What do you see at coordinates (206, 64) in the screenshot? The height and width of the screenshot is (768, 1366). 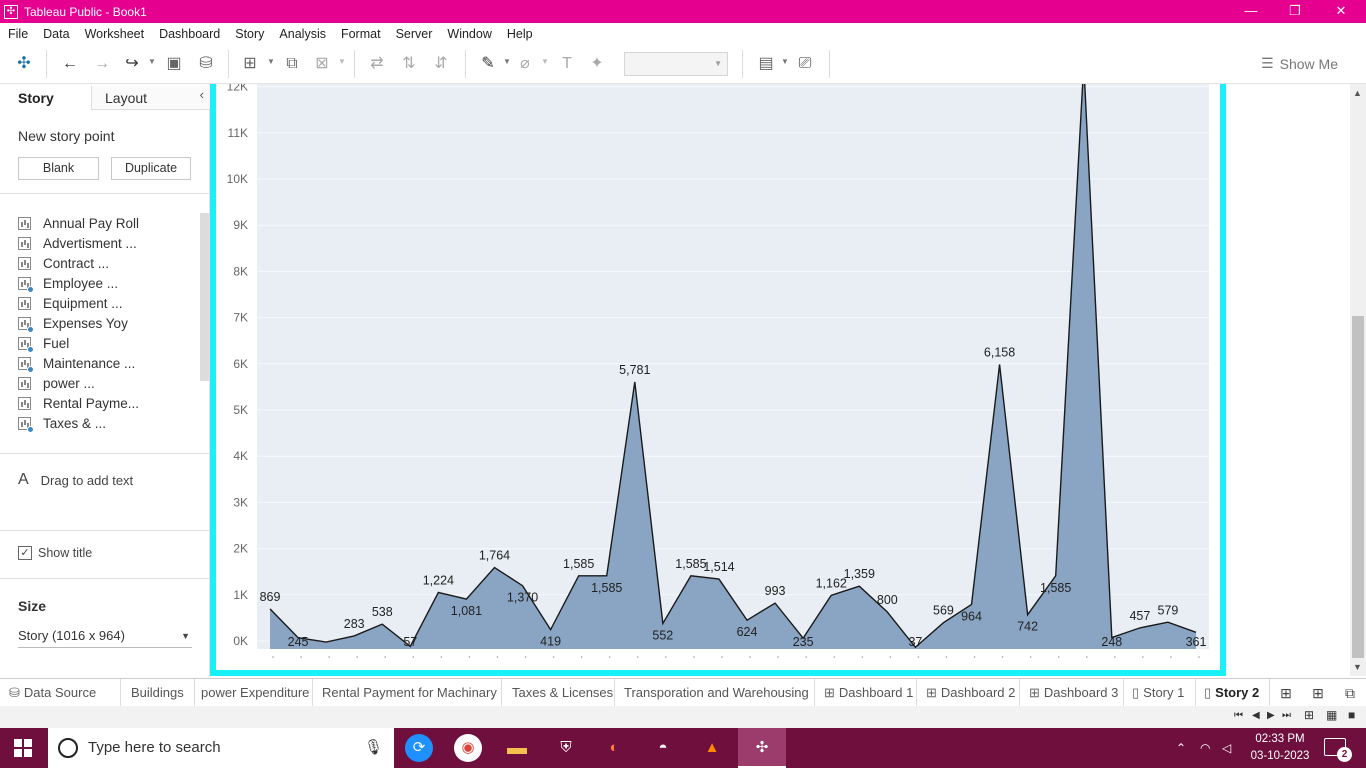 I see `new-data-source-icon: ⛁` at bounding box center [206, 64].